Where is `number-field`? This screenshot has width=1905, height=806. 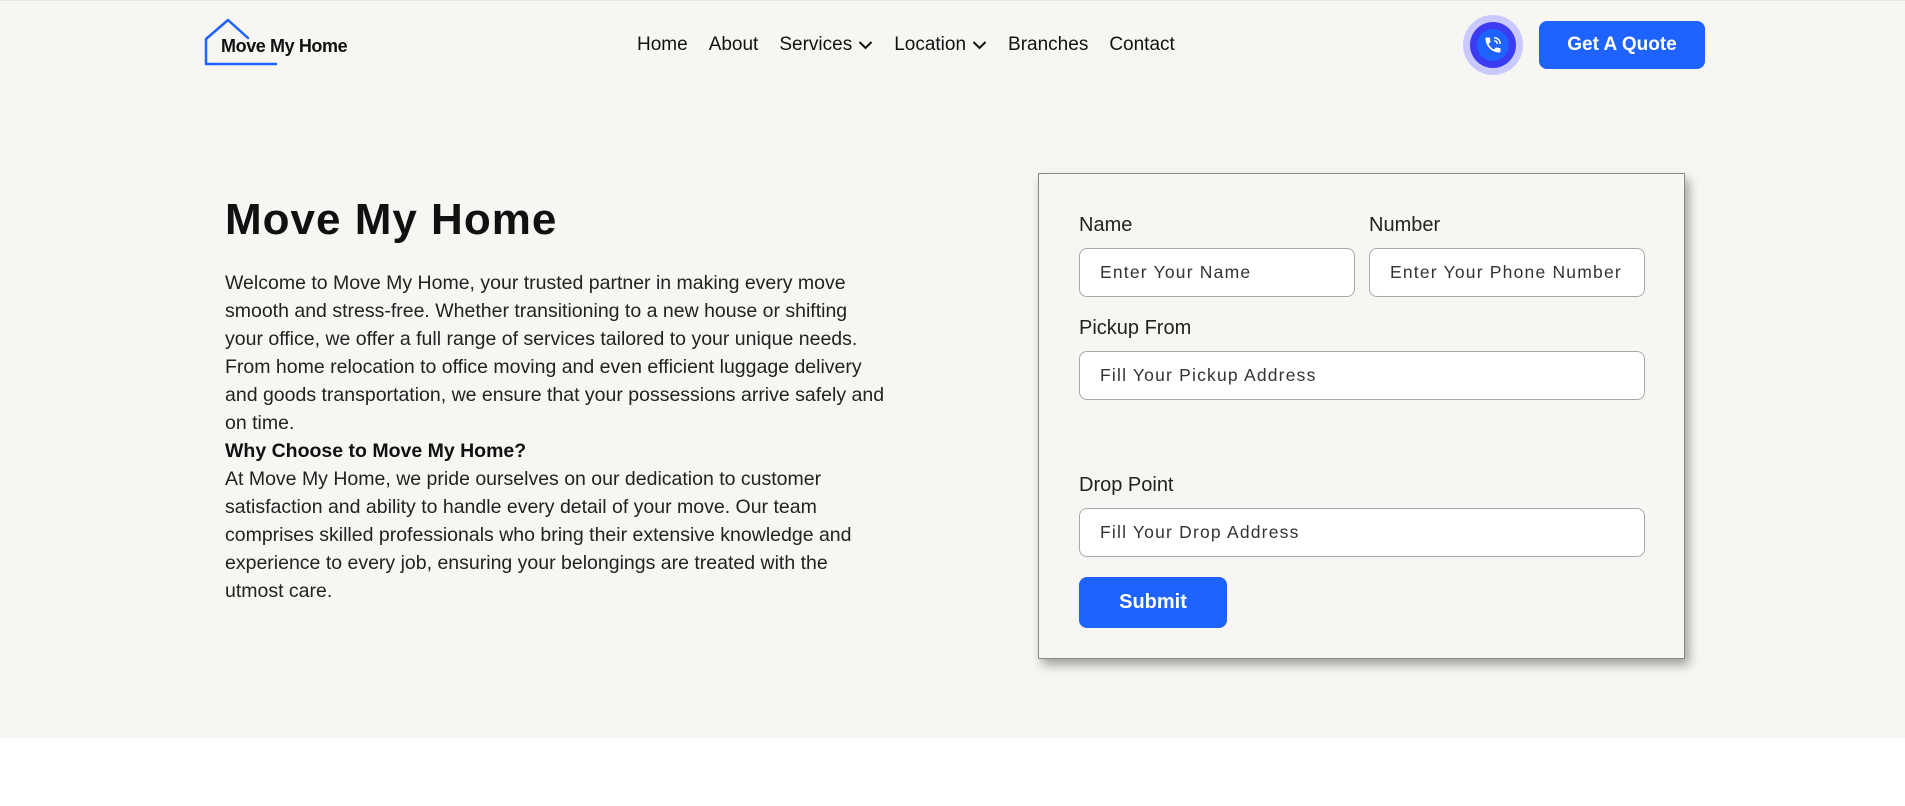
number-field is located at coordinates (1507, 272).